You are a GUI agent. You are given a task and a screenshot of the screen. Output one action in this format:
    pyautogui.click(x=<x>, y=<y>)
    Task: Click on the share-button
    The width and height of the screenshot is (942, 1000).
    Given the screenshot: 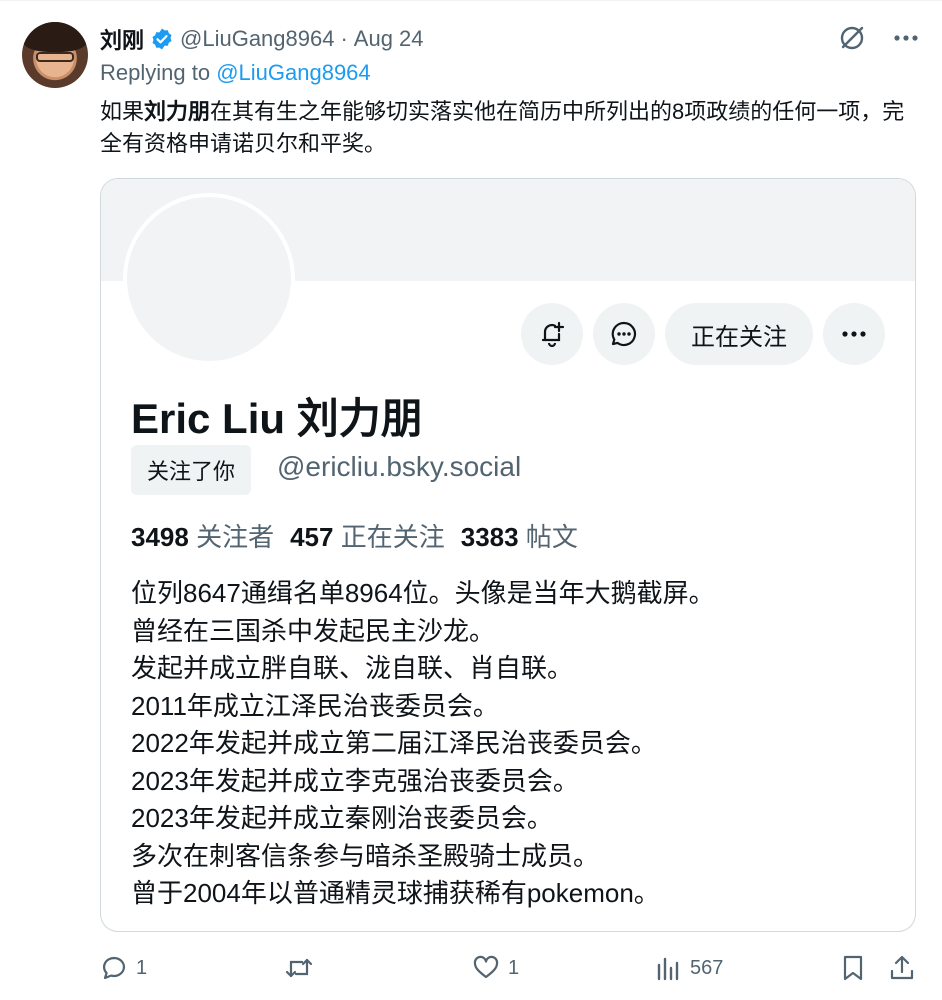 What is the action you would take?
    pyautogui.click(x=902, y=968)
    